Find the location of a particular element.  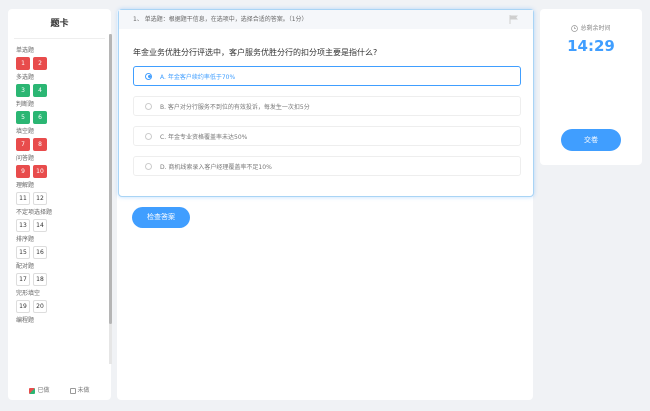

question-number-button: 8 is located at coordinates (40, 144).